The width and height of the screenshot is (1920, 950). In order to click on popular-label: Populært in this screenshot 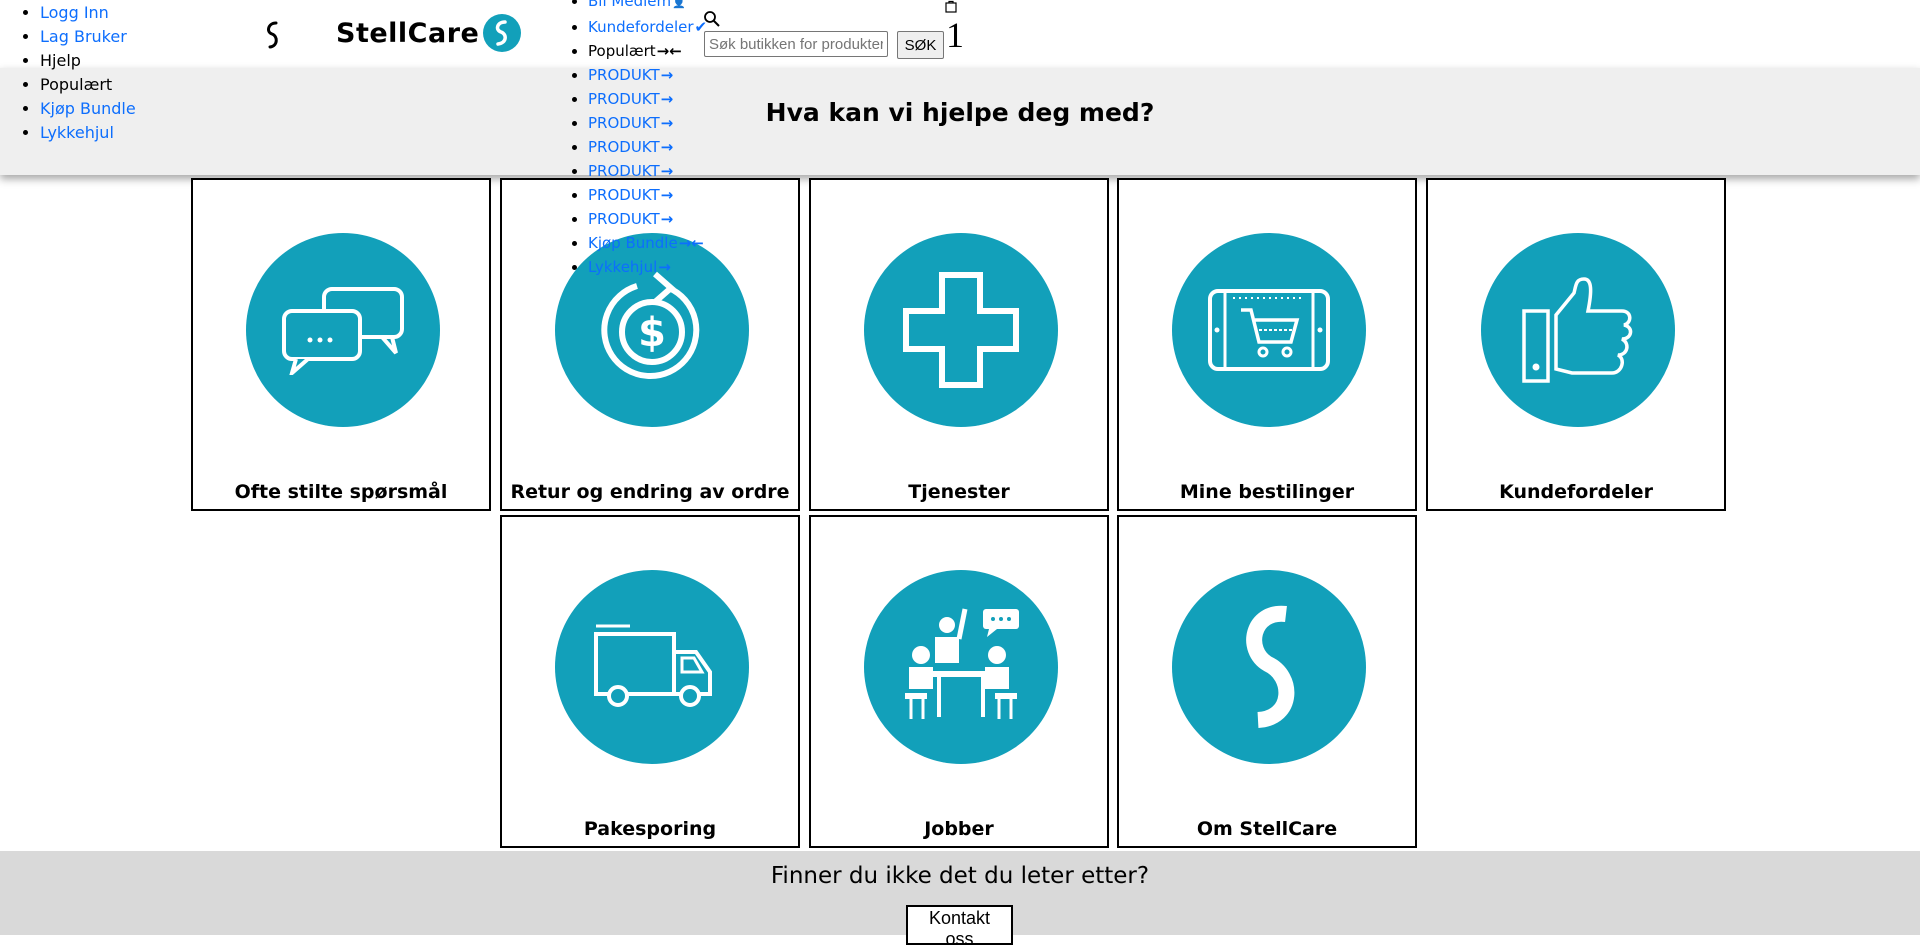, I will do `click(76, 84)`.